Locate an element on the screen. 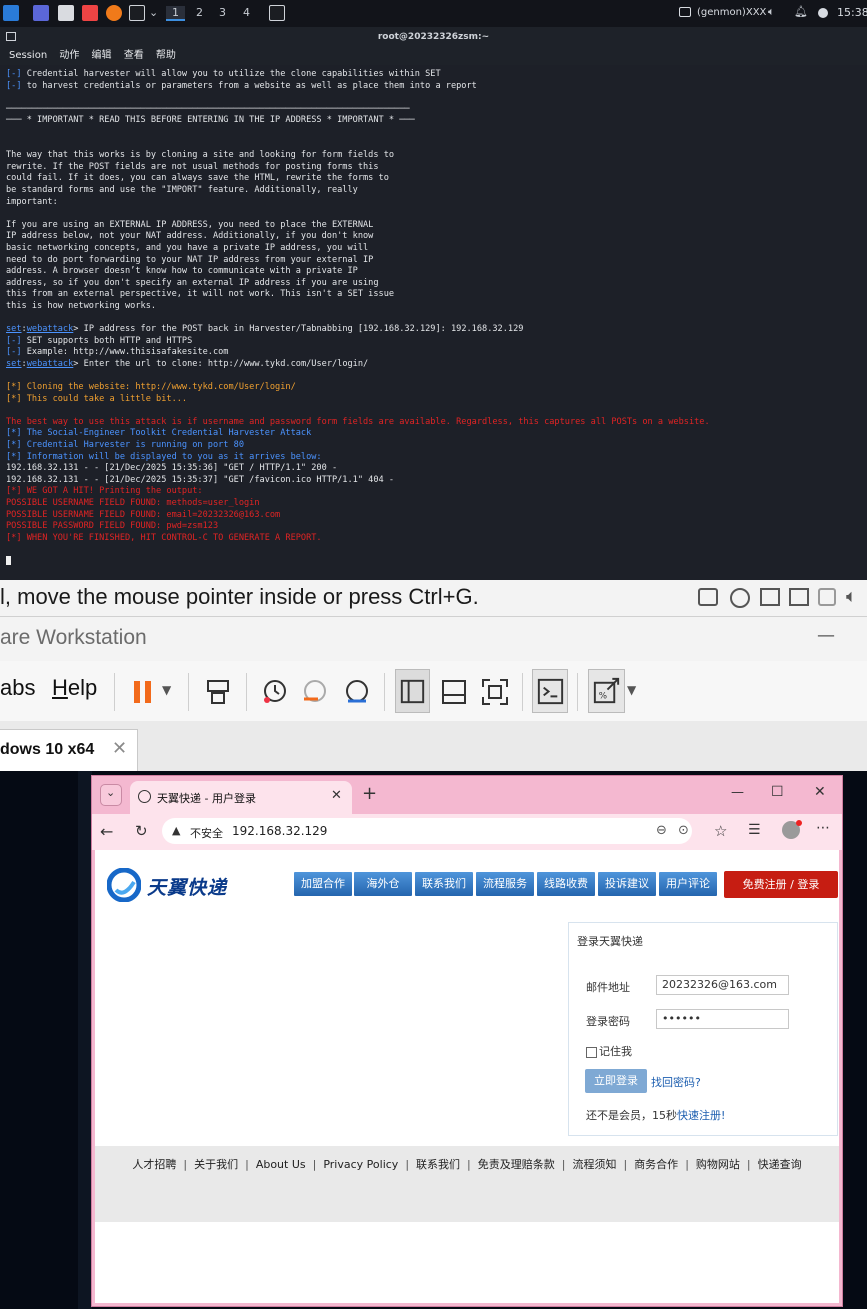 The height and width of the screenshot is (1309, 867). back-arrow-icon: ← is located at coordinates (106, 831).